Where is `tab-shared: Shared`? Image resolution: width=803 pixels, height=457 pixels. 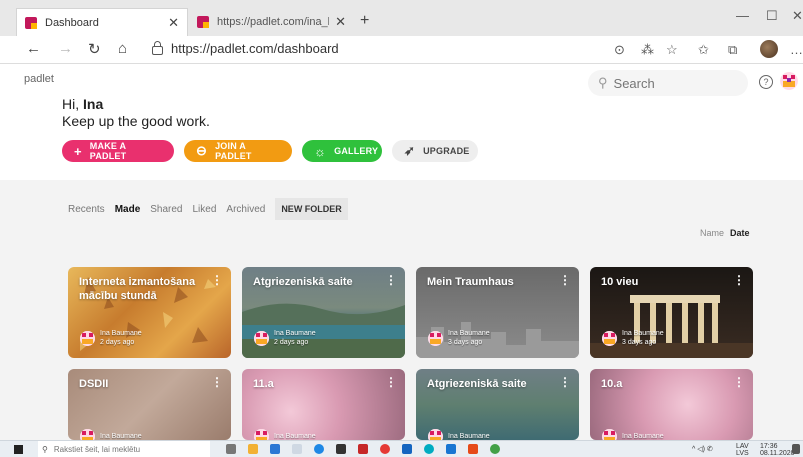
tab-shared: Shared is located at coordinates (166, 209).